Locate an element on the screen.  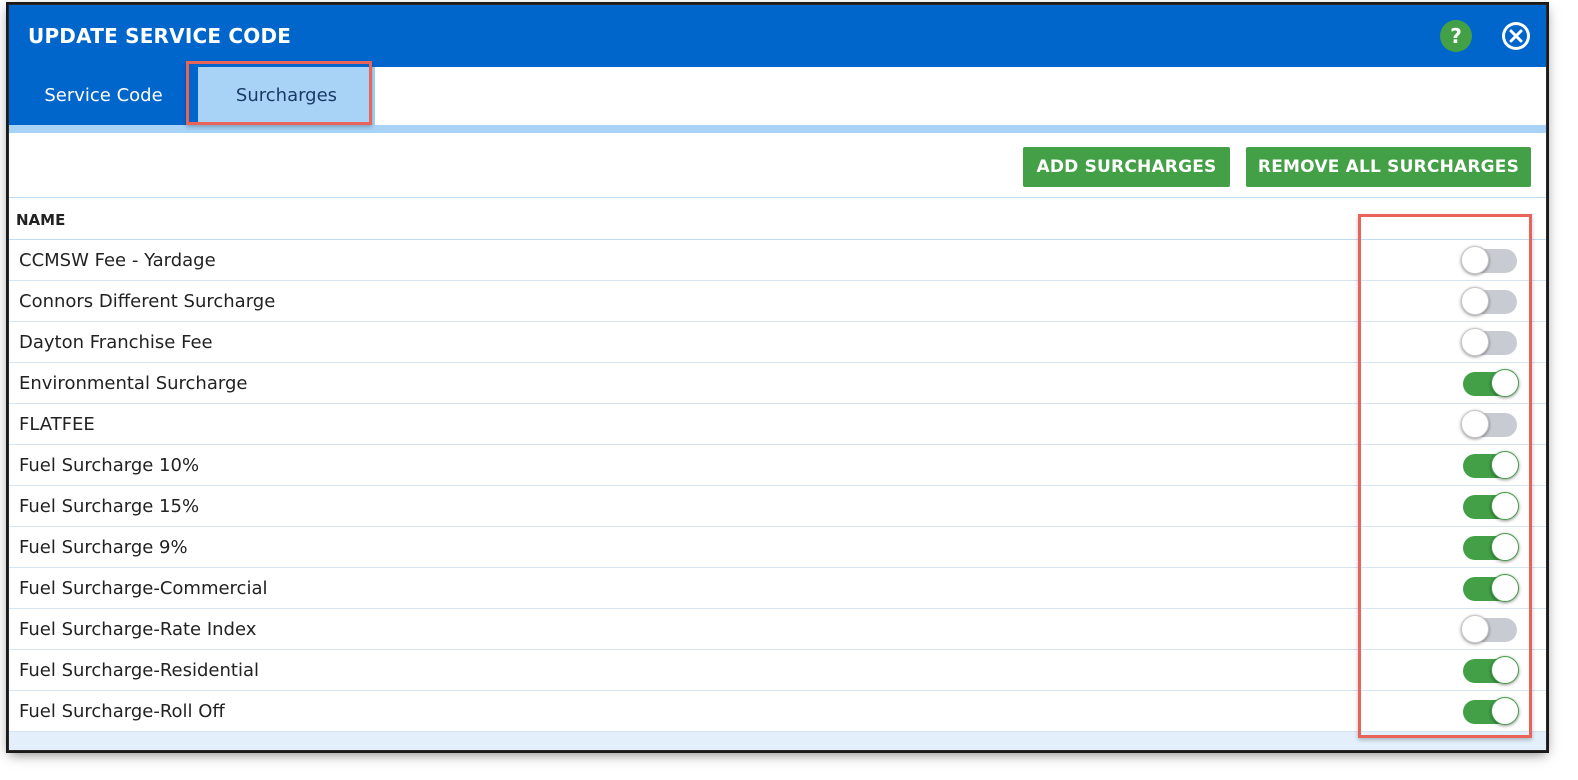
tab-service-code: Service Code is located at coordinates (103, 96).